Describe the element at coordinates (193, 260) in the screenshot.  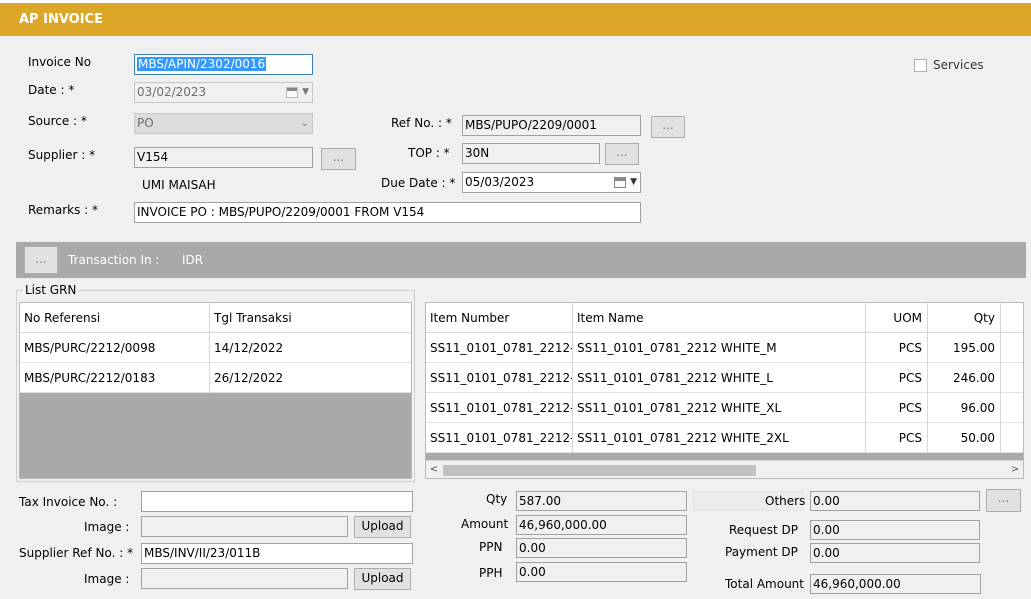
I see `transaction-currency: IDR` at that location.